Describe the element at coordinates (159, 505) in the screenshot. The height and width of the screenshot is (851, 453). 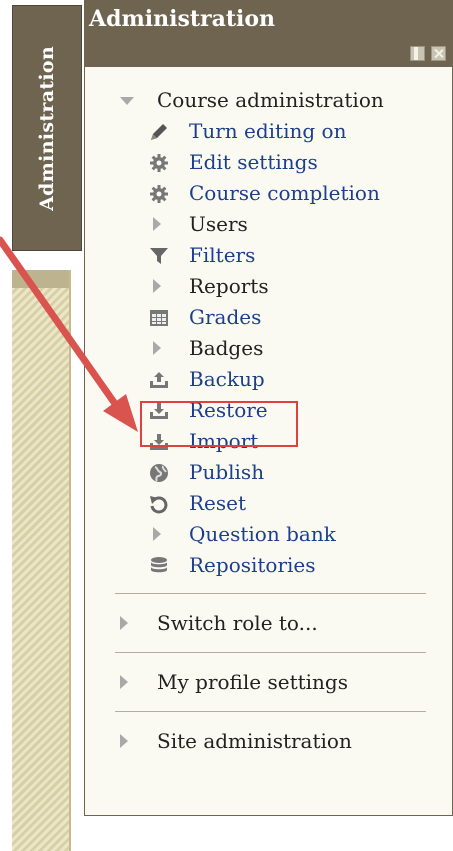
I see `reset-icon` at that location.